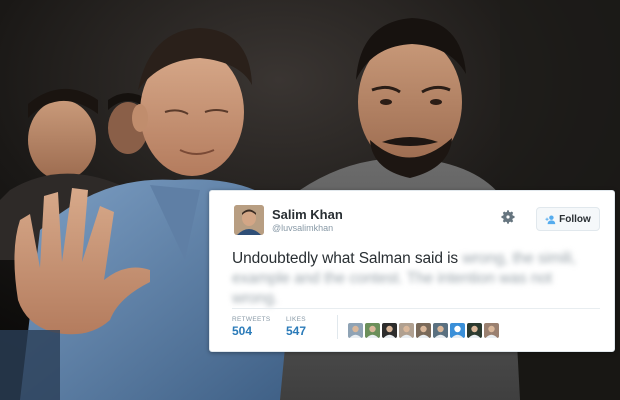 This screenshot has height=400, width=620. I want to click on tweet-text-visible: Undoubtedly what Salman said is, so click(345, 258).